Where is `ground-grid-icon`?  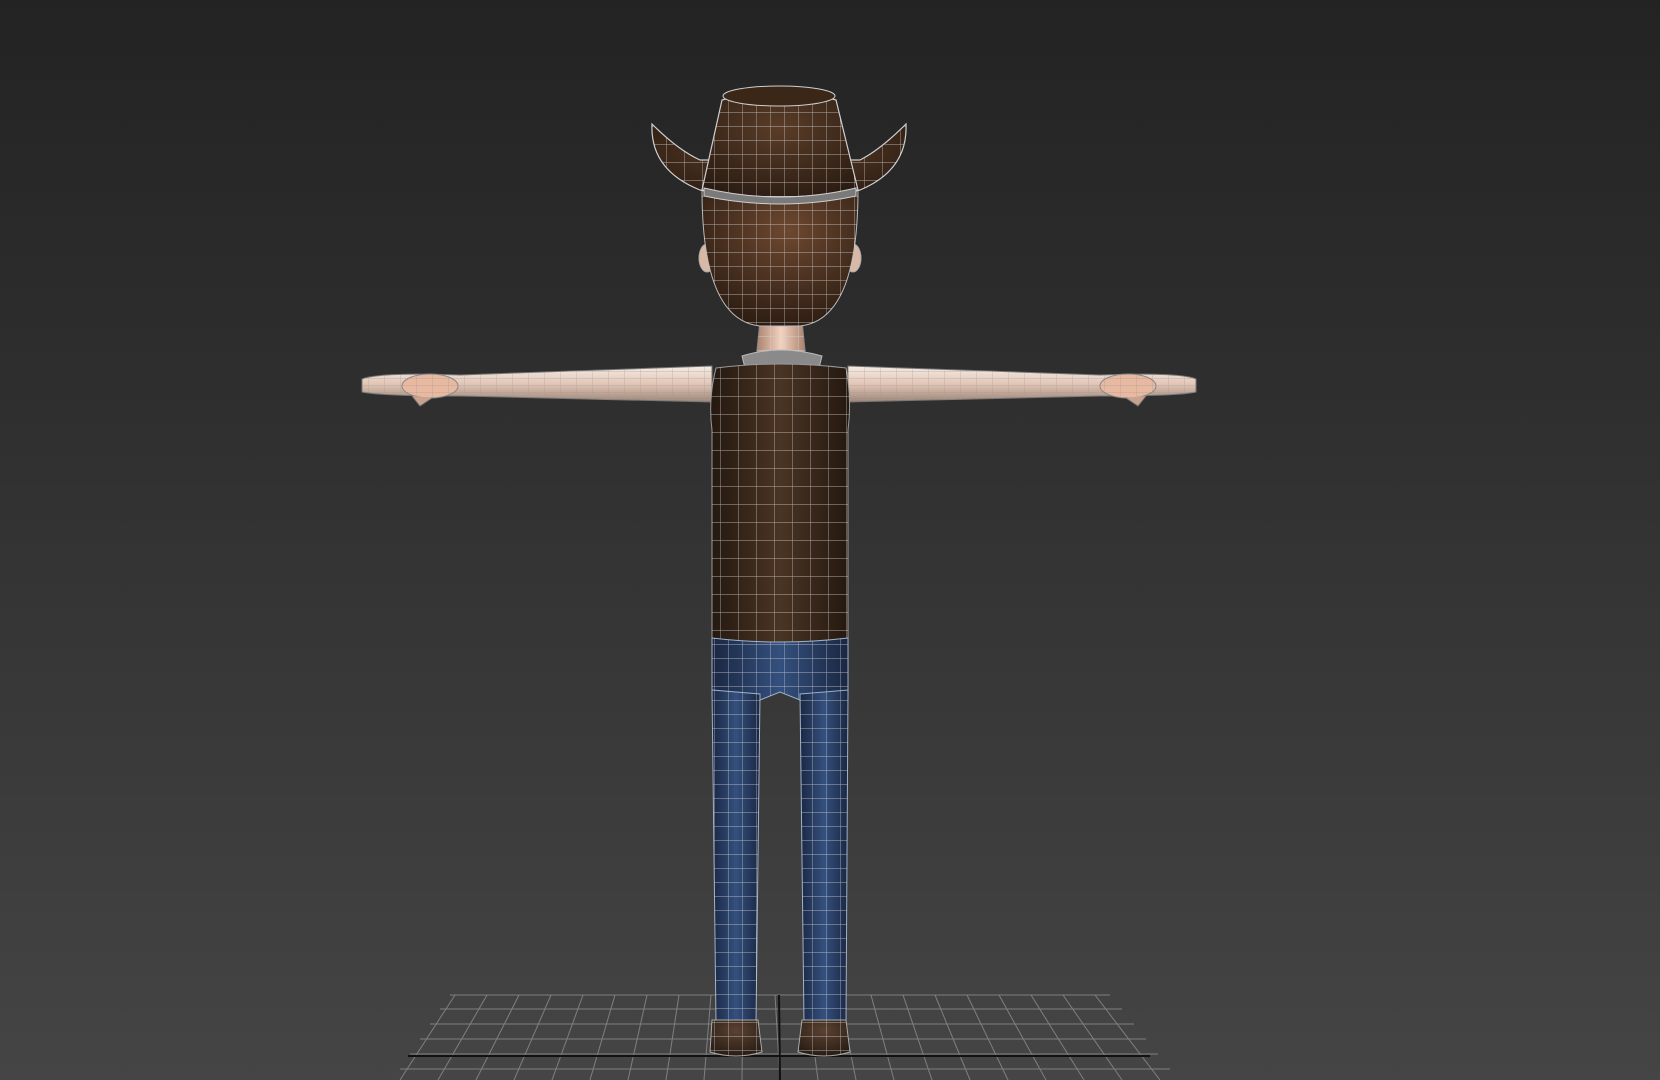
ground-grid-icon is located at coordinates (784, 1037).